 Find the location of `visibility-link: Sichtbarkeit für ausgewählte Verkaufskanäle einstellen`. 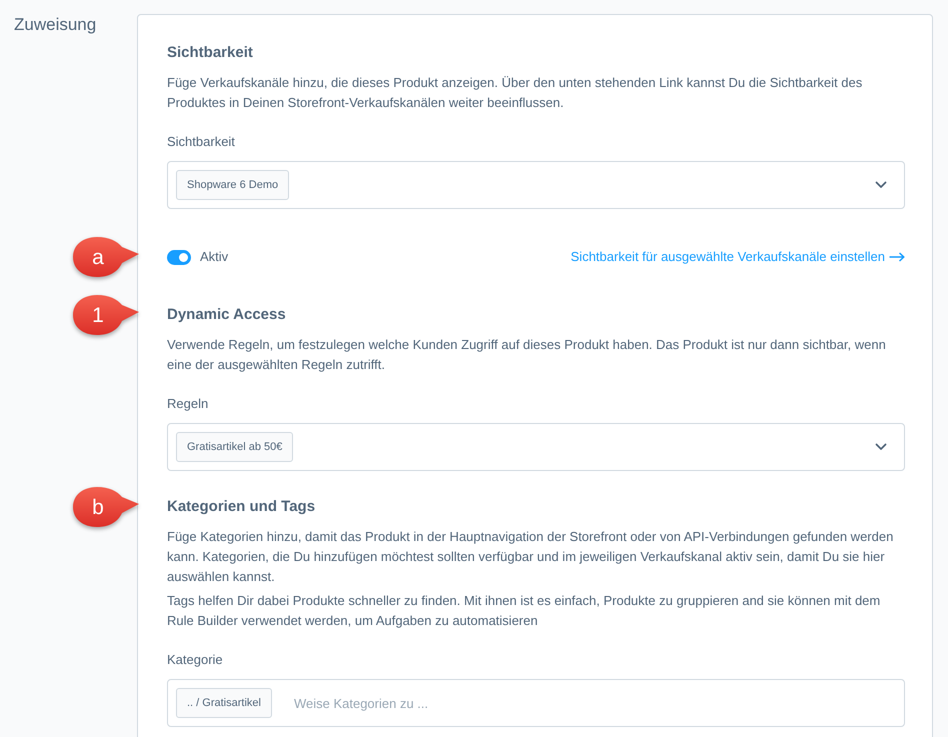

visibility-link: Sichtbarkeit für ausgewählte Verkaufskanäle einstellen is located at coordinates (737, 257).